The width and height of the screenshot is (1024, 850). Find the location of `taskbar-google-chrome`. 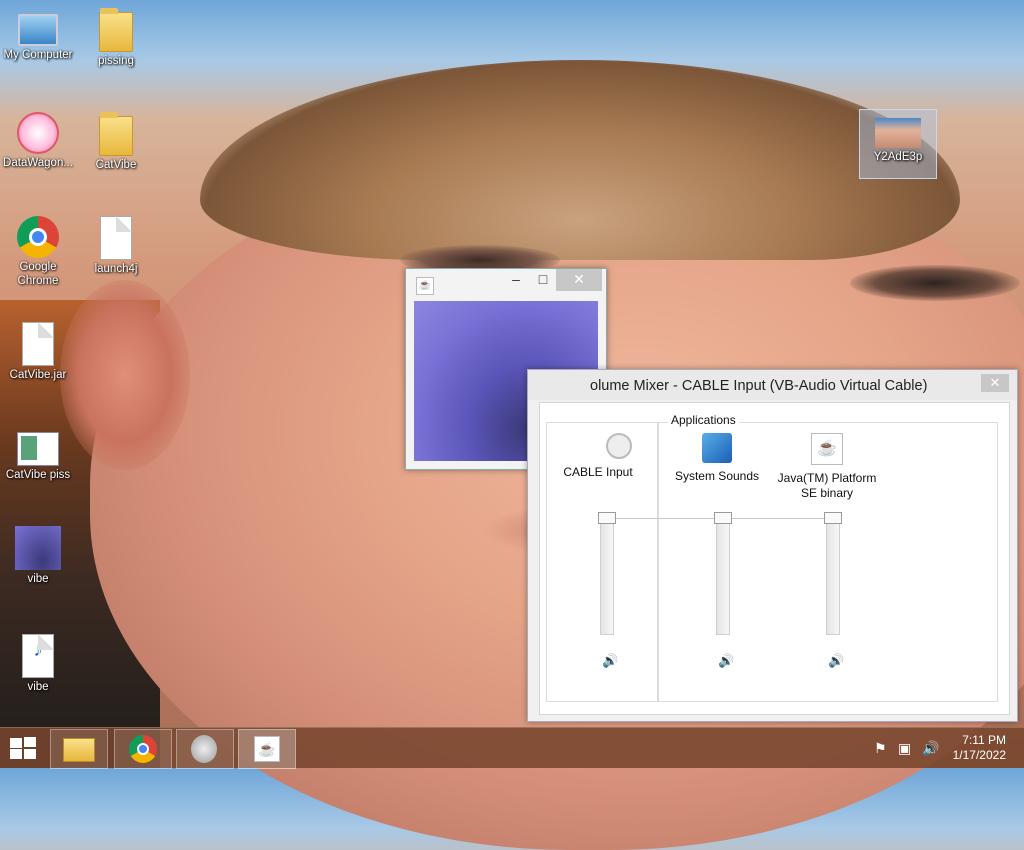

taskbar-google-chrome is located at coordinates (143, 749).